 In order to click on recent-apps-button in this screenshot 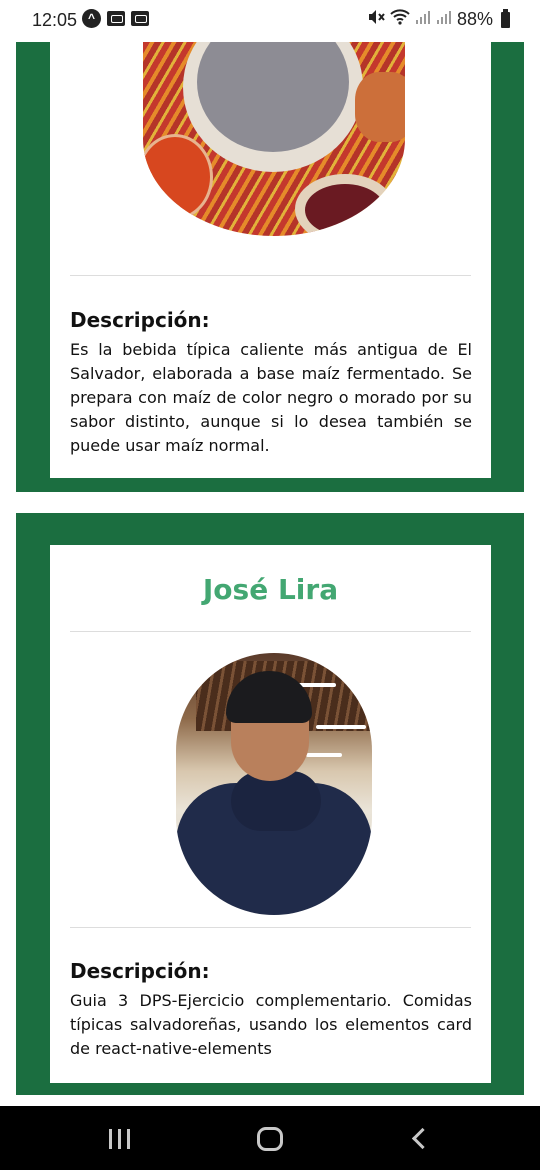, I will do `click(120, 1138)`.